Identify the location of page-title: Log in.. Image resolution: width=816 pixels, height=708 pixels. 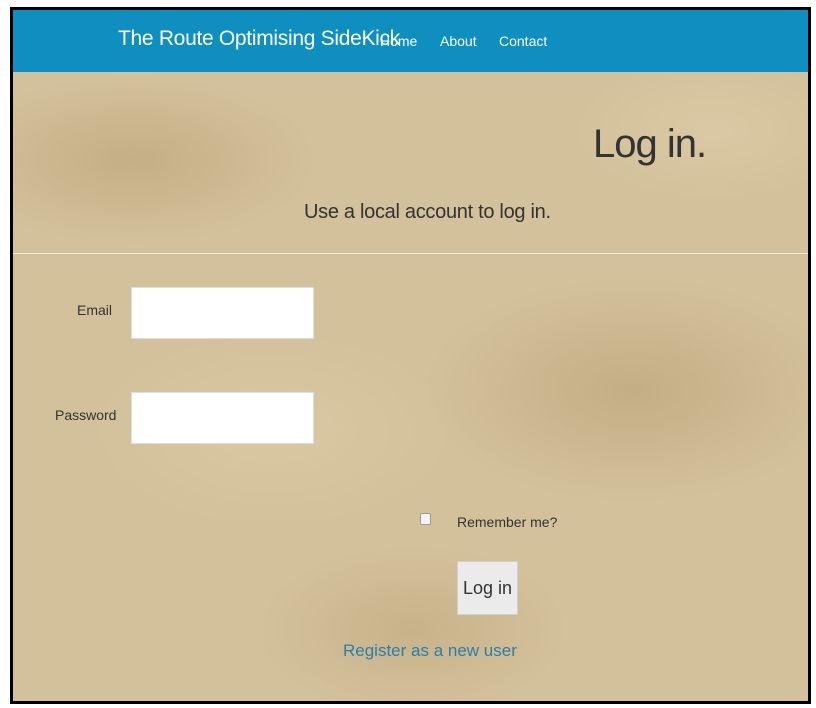
(650, 144).